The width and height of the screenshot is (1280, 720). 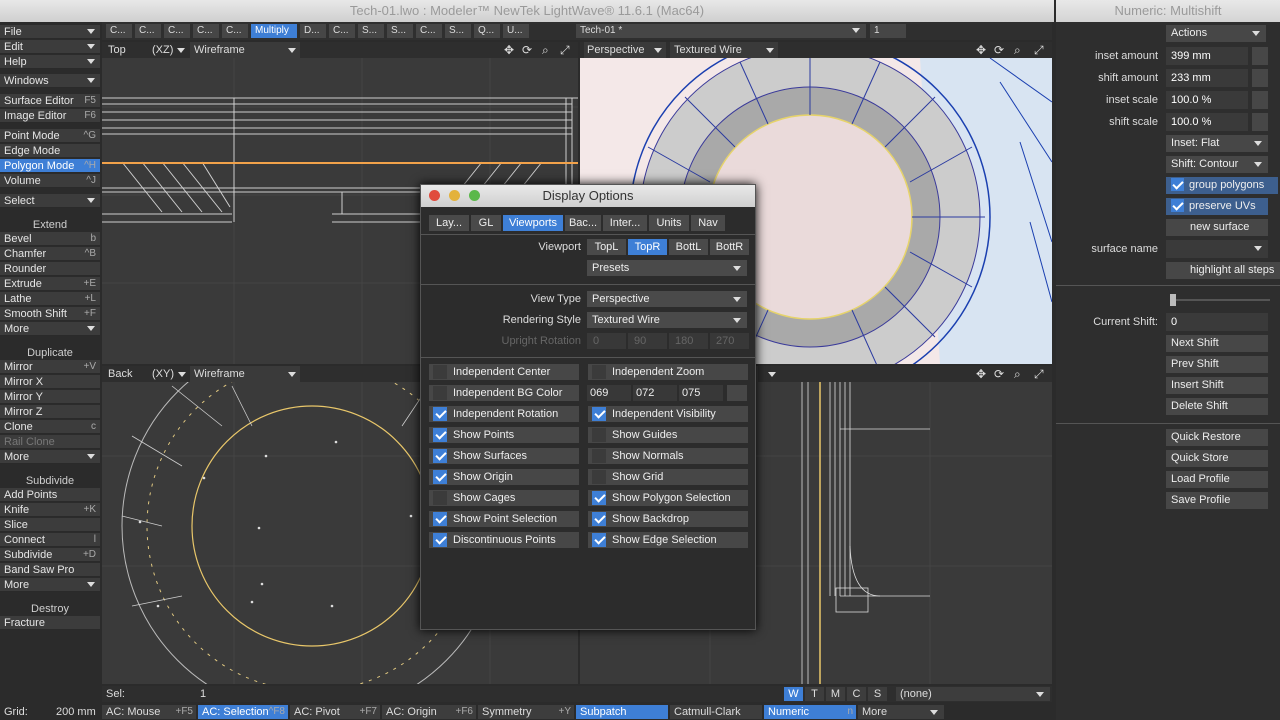 I want to click on menu-item-surface-editor: Surface Editor F5, so click(x=50, y=101).